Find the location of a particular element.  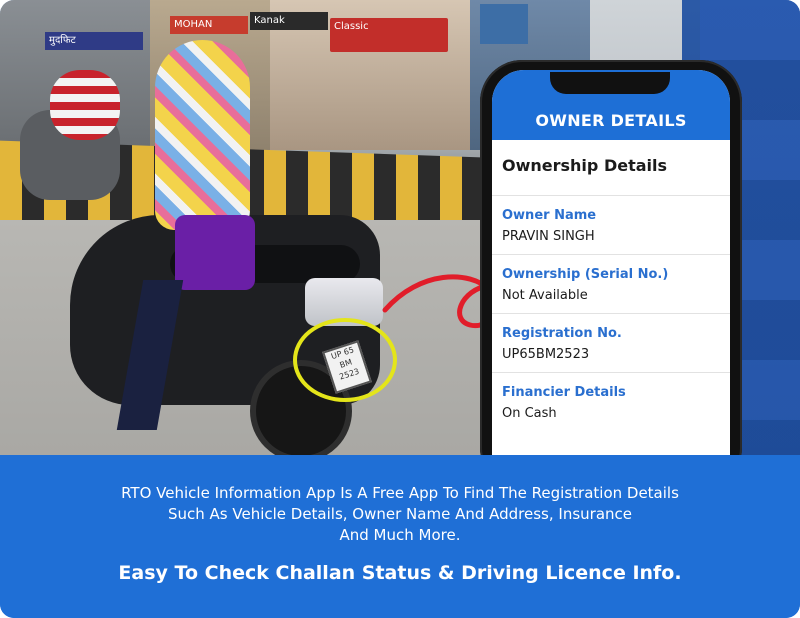

shop-sign: Classic is located at coordinates (389, 35).